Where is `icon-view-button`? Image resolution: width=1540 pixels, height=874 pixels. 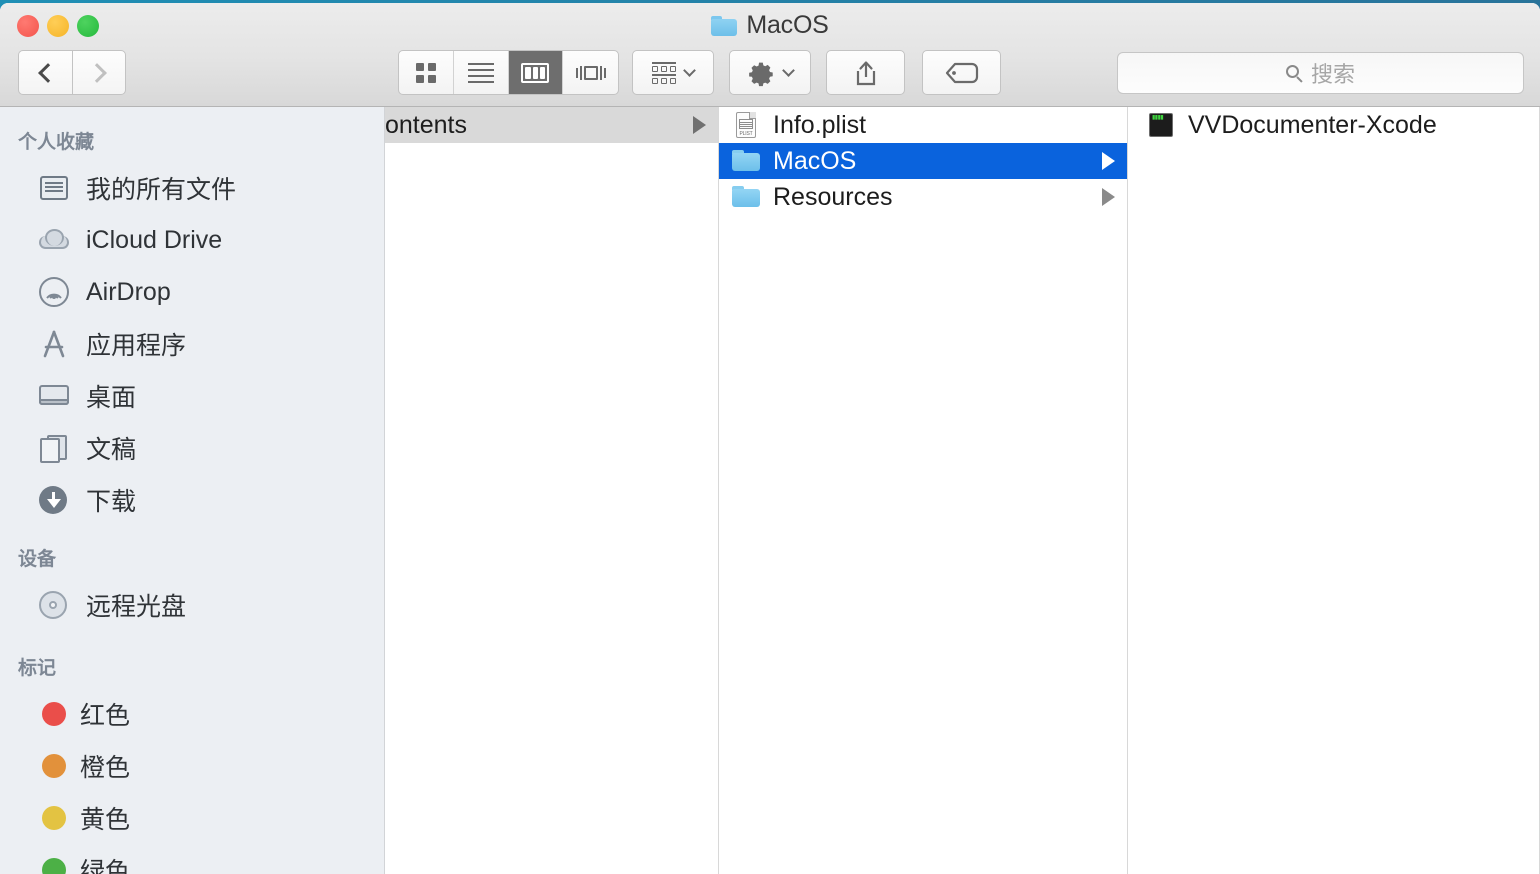
icon-view-button is located at coordinates (426, 72).